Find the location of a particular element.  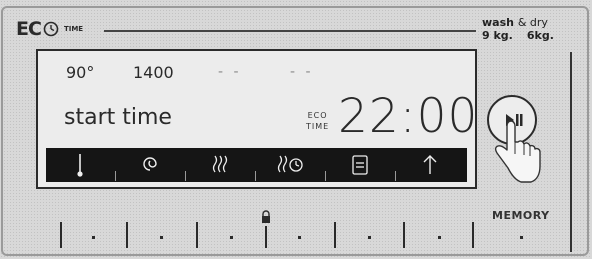

child-lock-icon is located at coordinates (266, 217).